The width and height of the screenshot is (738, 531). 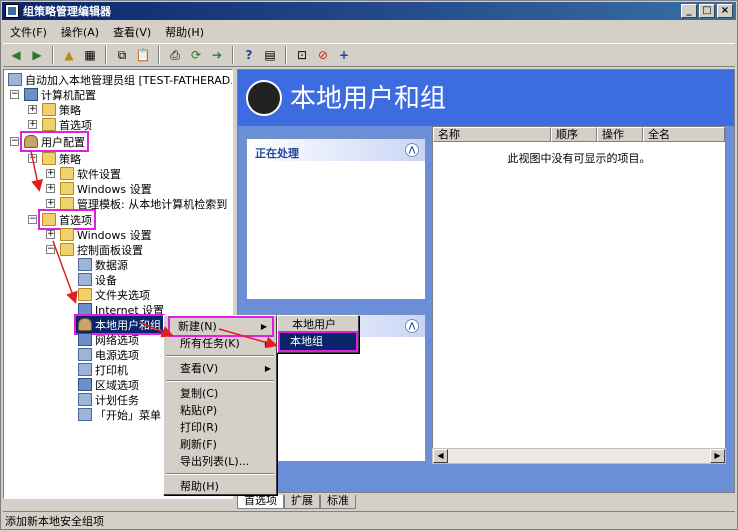 What do you see at coordinates (248, 338) in the screenshot?
I see `arrow-to-local-group` at bounding box center [248, 338].